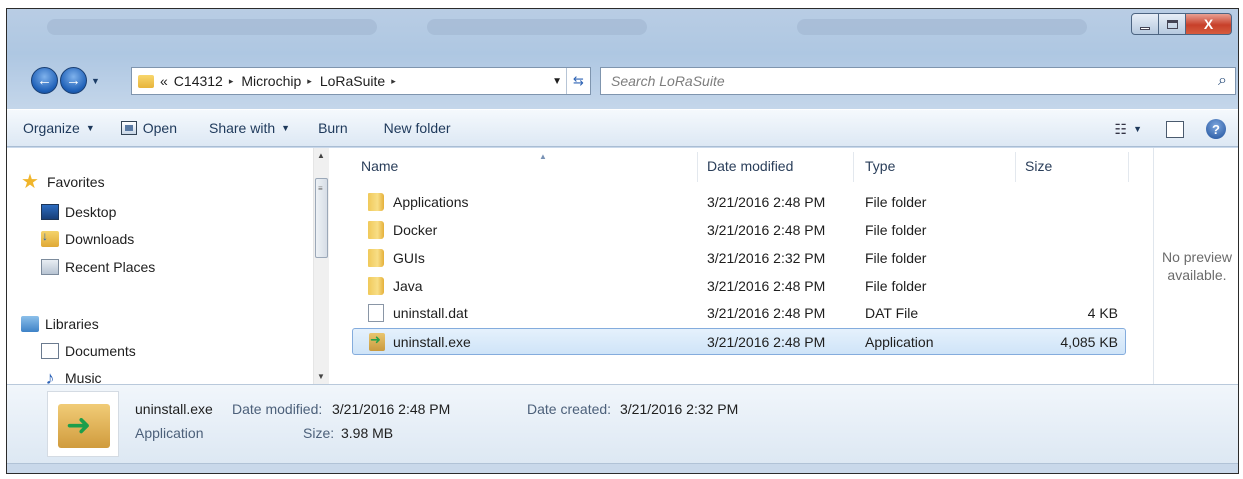 Image resolution: width=1243 pixels, height=479 pixels. I want to click on nav-scrollbar: ▲ ≡ ▼, so click(321, 266).